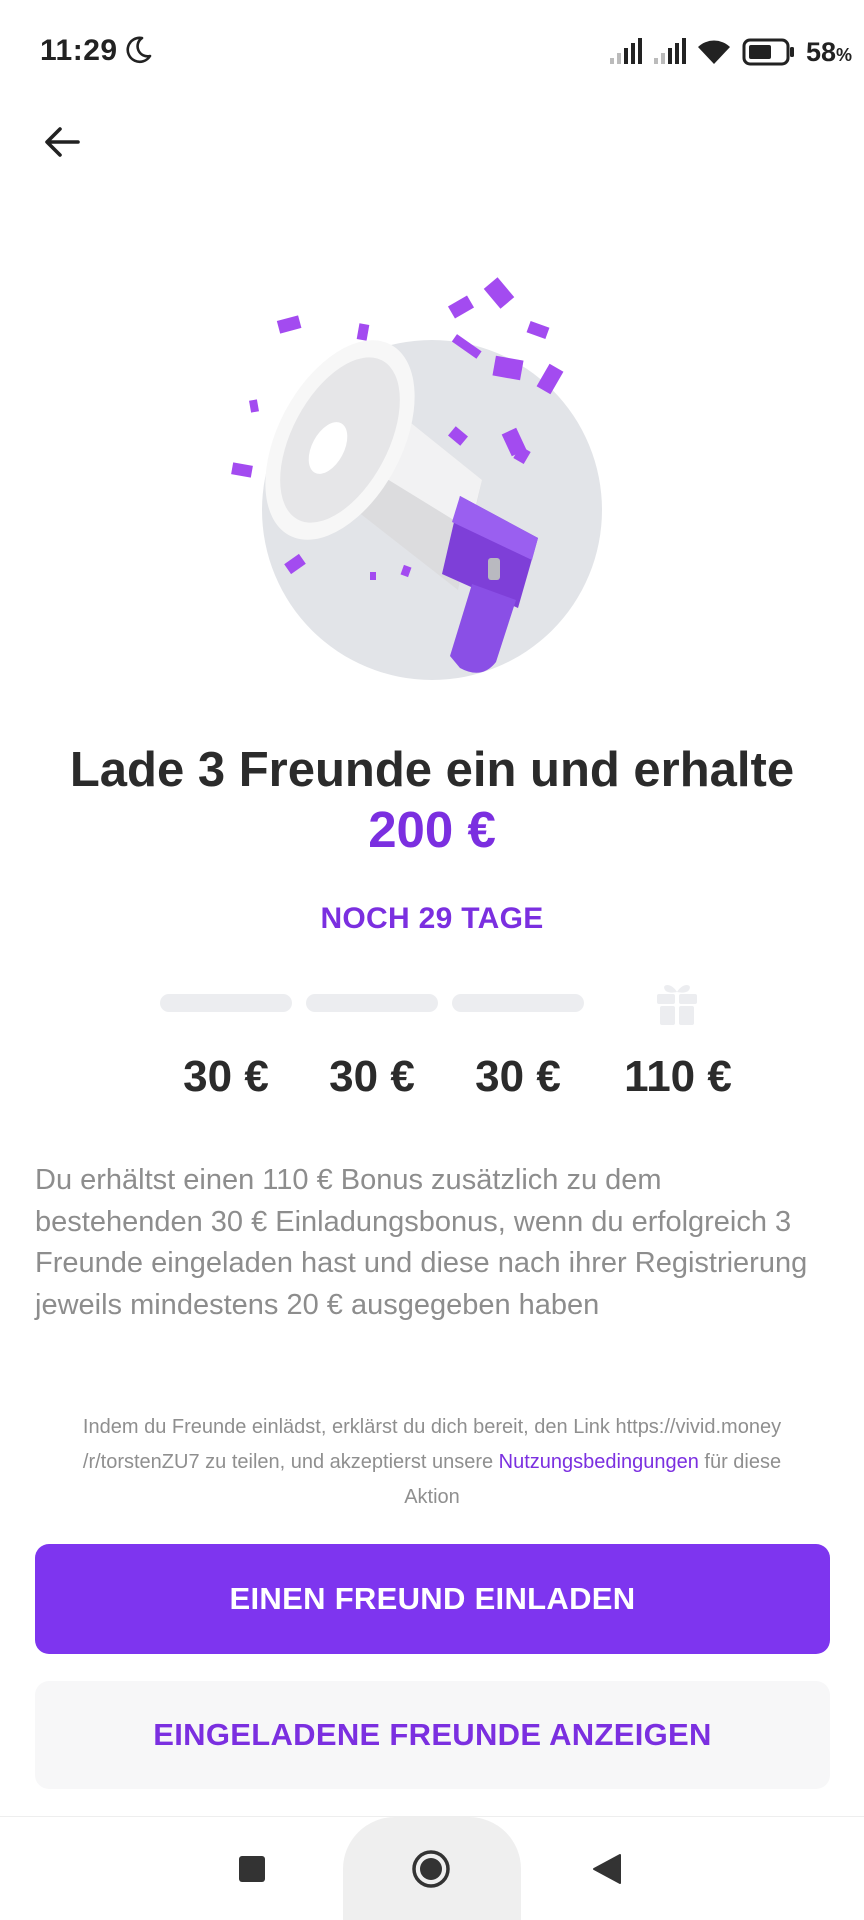  What do you see at coordinates (139, 50) in the screenshot?
I see `moon-icon` at bounding box center [139, 50].